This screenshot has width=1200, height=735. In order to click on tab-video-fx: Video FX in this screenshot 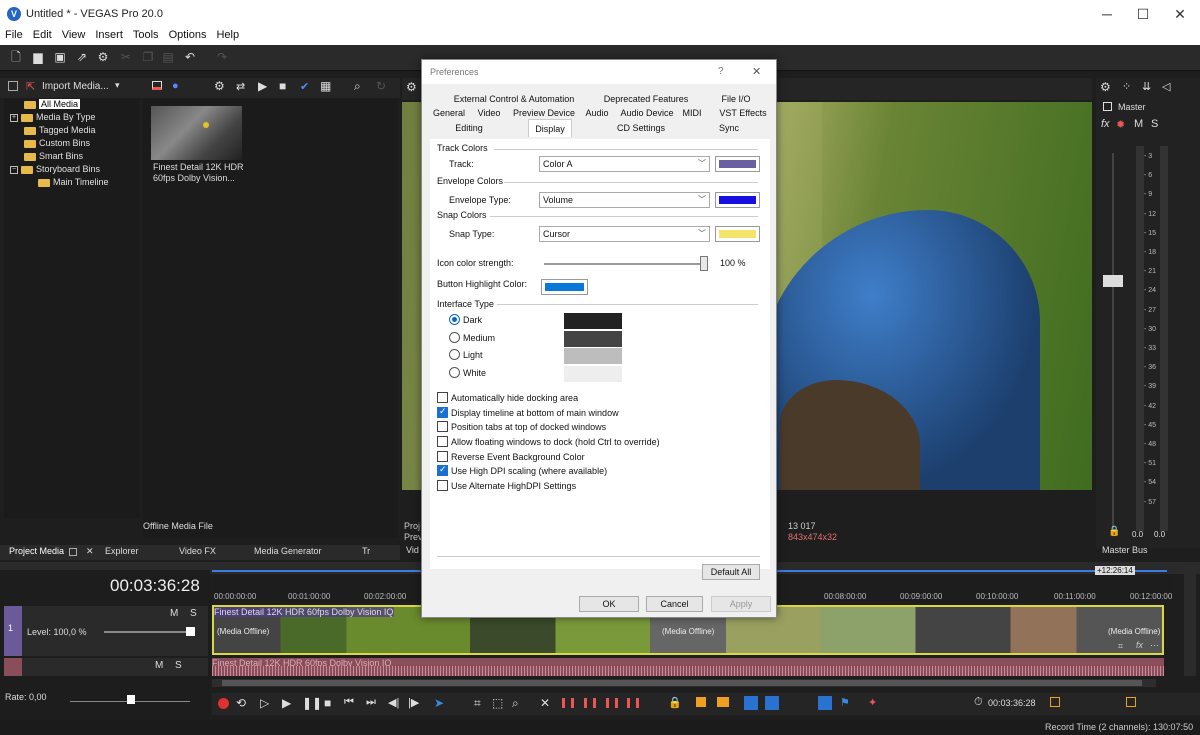, I will do `click(197, 551)`.